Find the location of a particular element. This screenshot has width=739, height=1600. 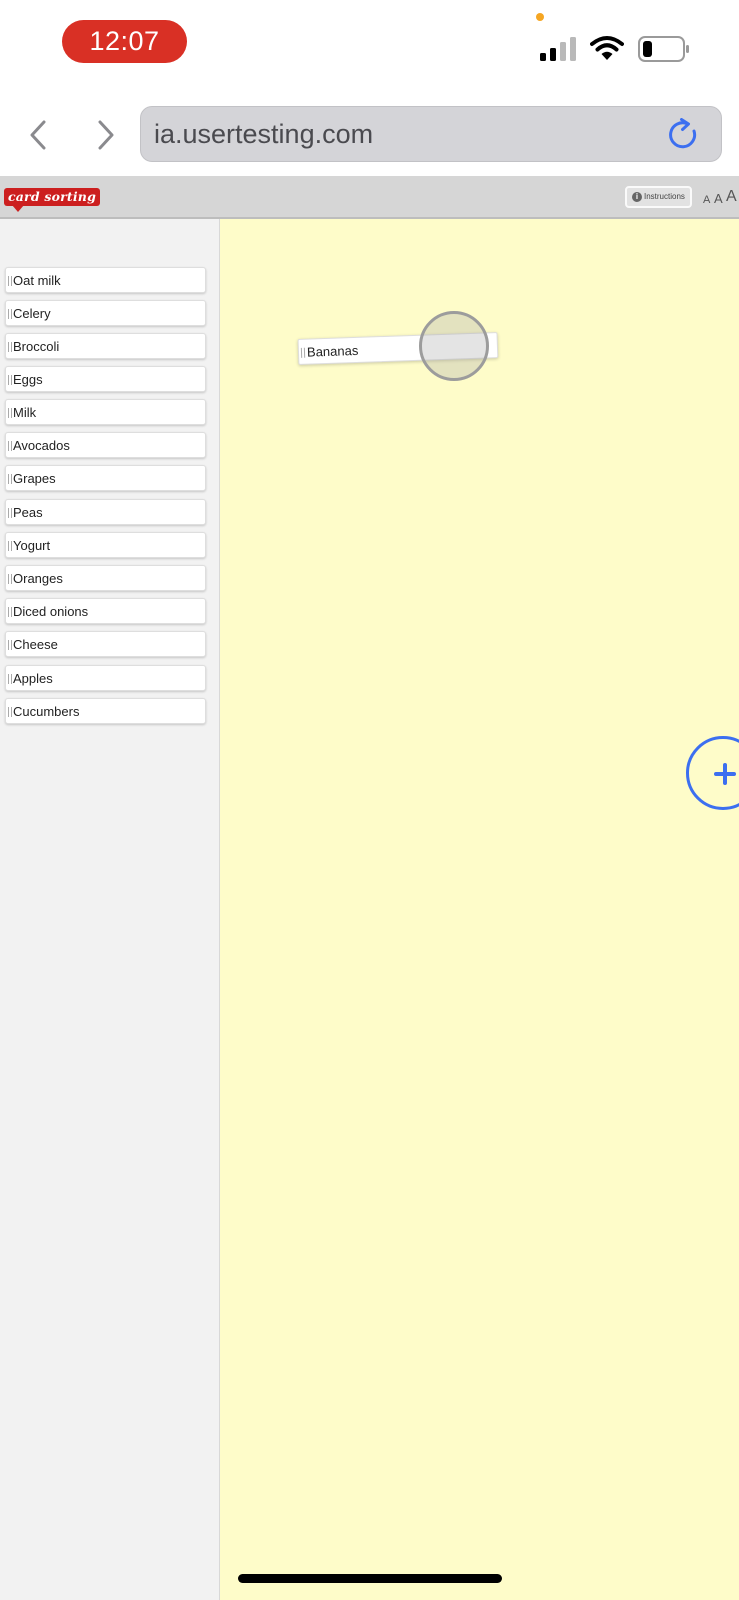

card-item: Eggs is located at coordinates (105, 379).